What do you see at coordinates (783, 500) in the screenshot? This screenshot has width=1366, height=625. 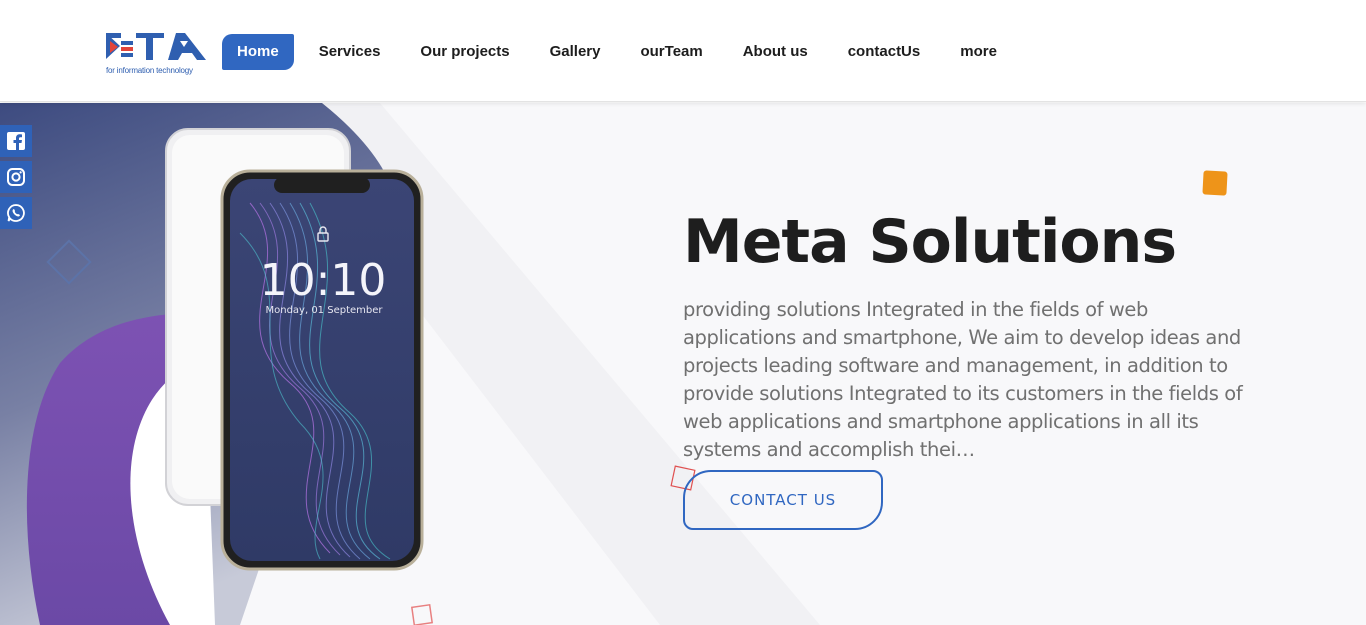 I see `contact-us-button: CONTACT US` at bounding box center [783, 500].